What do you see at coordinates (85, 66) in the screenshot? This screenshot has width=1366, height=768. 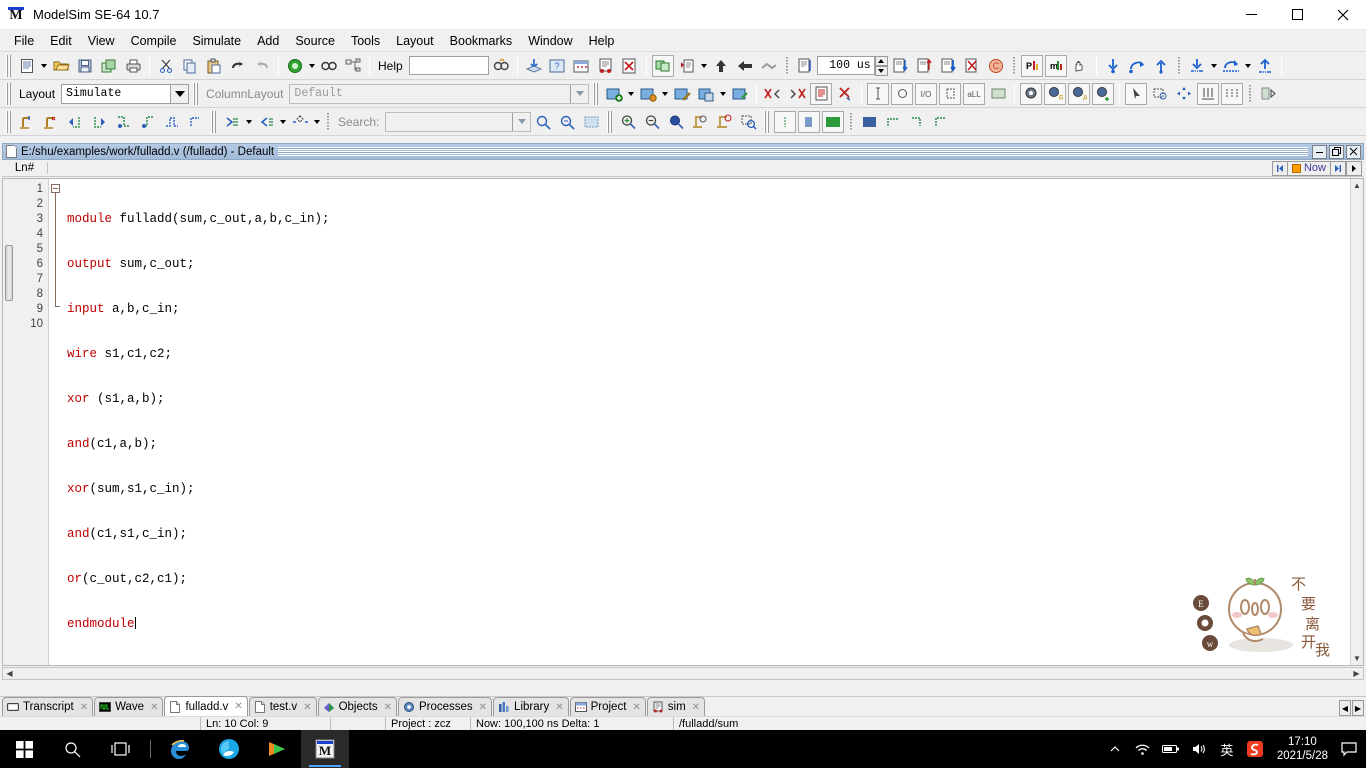 I see `save-icon` at bounding box center [85, 66].